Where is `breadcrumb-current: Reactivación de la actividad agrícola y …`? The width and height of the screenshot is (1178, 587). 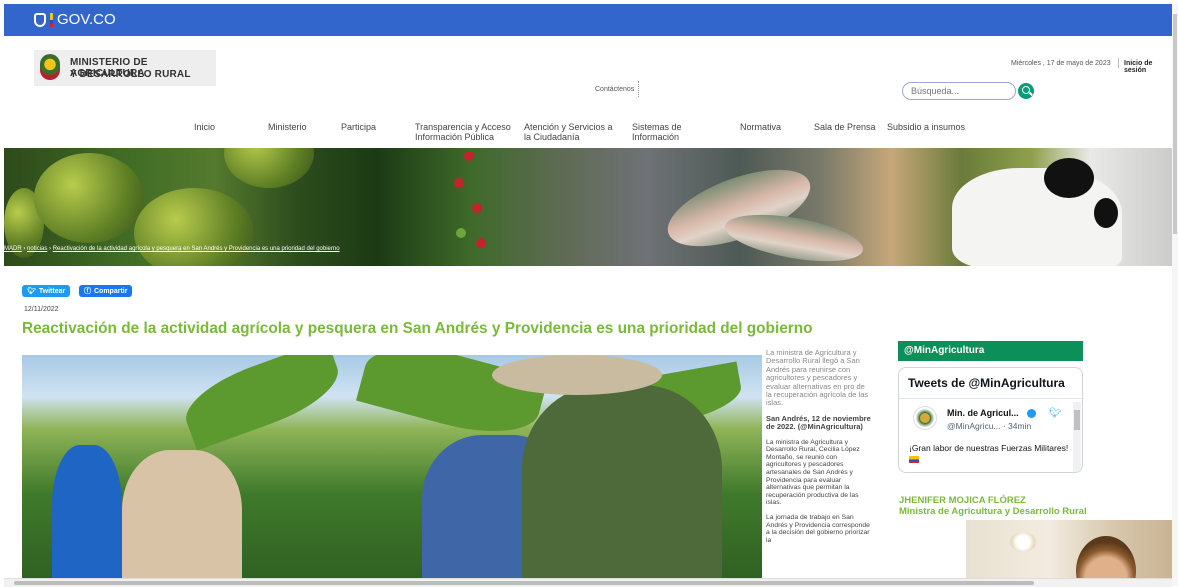 breadcrumb-current: Reactivación de la actividad agrícola y … is located at coordinates (196, 249).